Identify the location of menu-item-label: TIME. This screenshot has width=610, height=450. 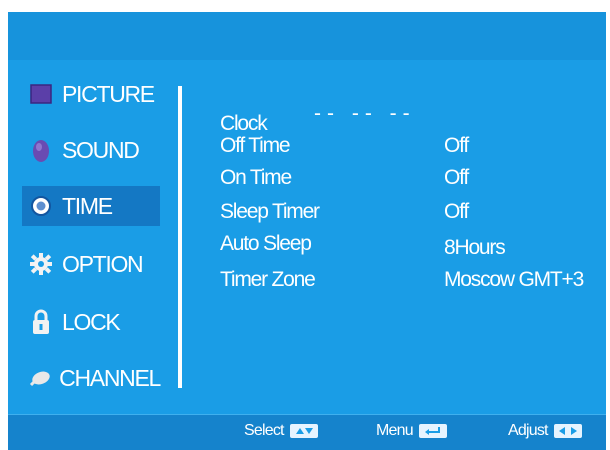
(87, 205).